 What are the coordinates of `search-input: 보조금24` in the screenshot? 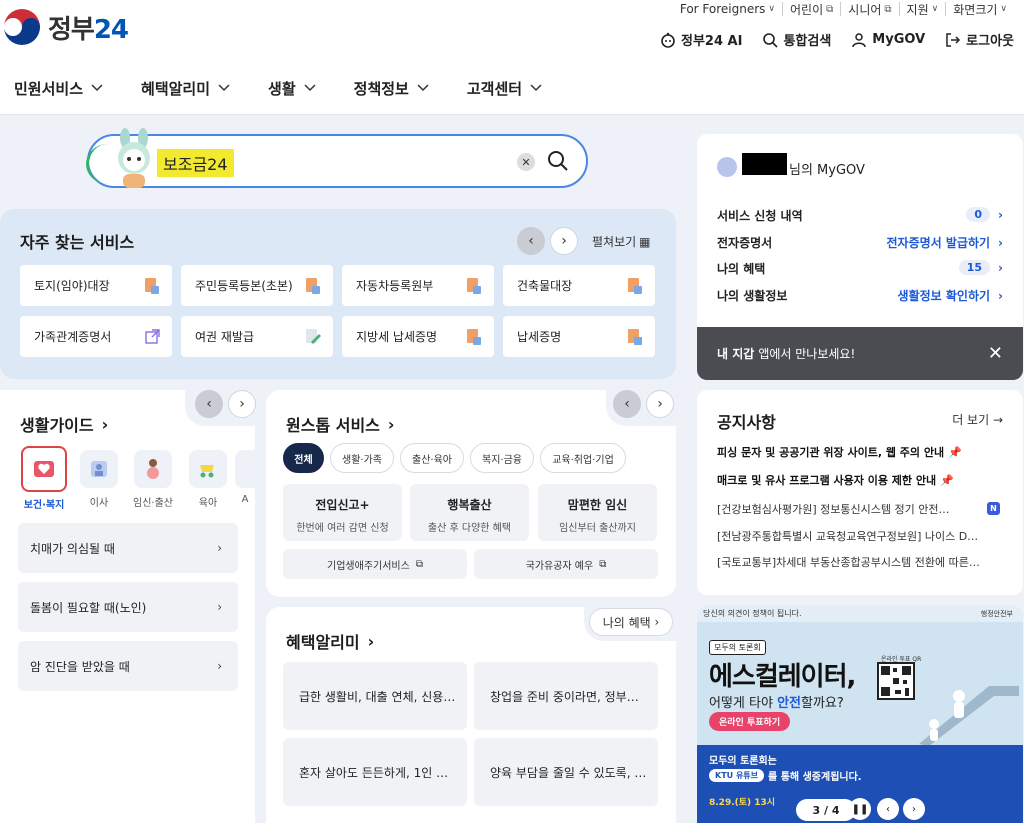 It's located at (195, 163).